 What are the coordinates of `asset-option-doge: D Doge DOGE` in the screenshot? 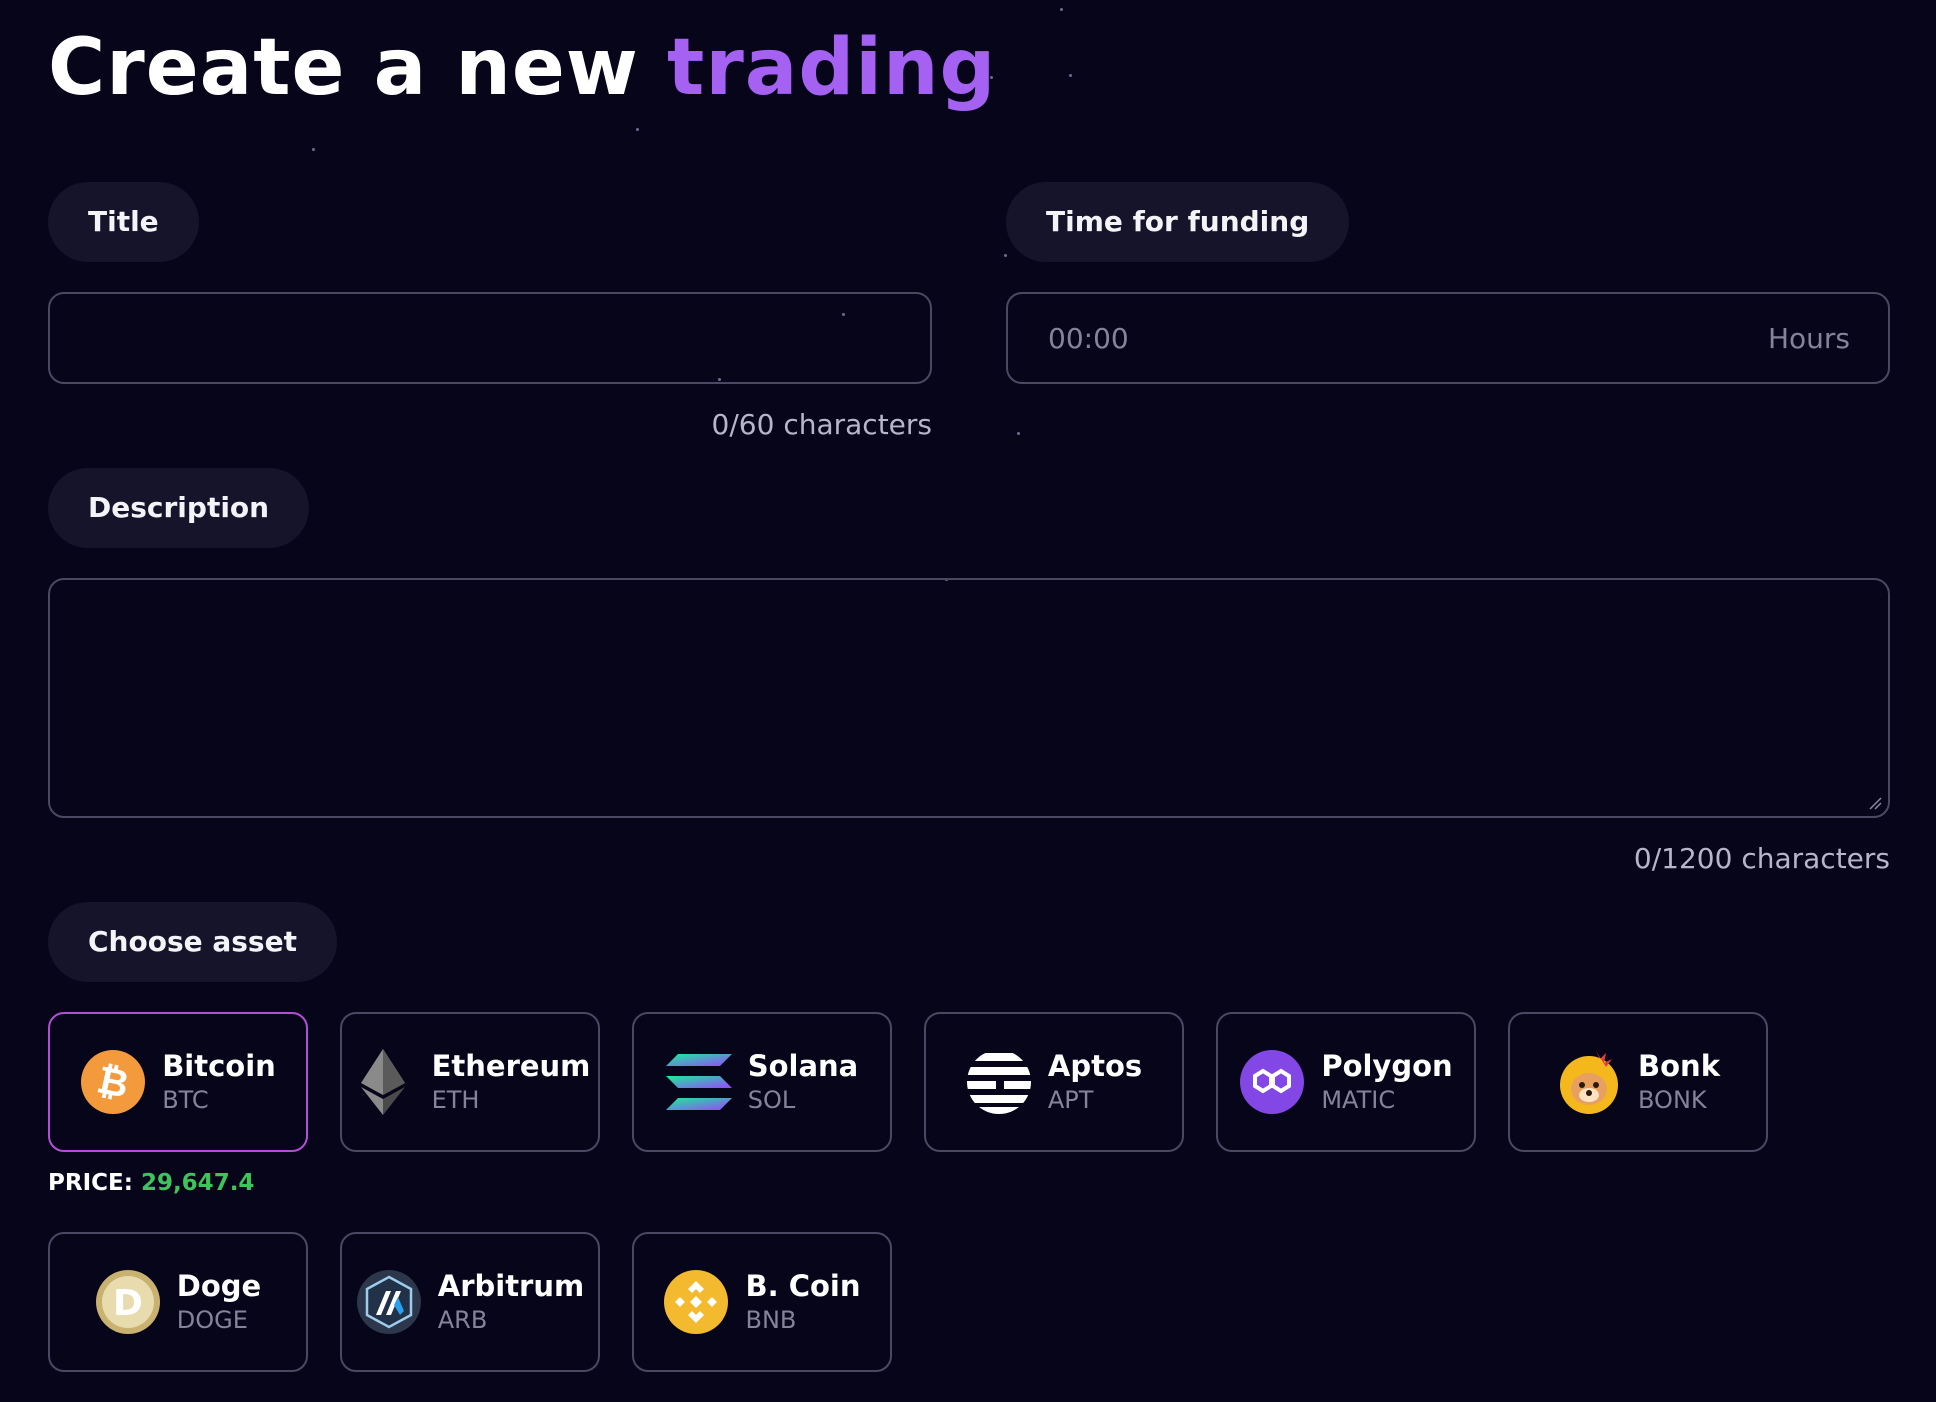 It's located at (178, 1302).